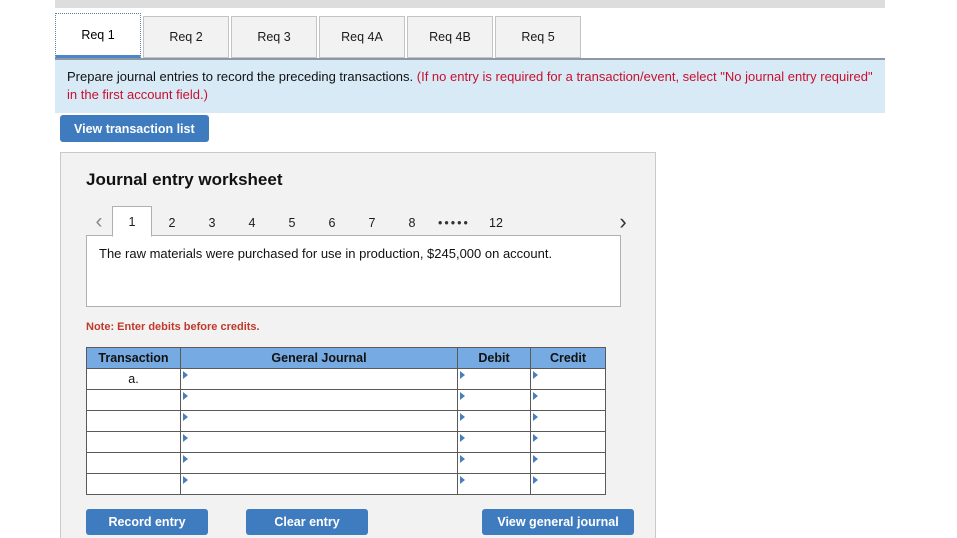 Image resolution: width=957 pixels, height=538 pixels. What do you see at coordinates (147, 522) in the screenshot?
I see `record-entry-button: Record entry` at bounding box center [147, 522].